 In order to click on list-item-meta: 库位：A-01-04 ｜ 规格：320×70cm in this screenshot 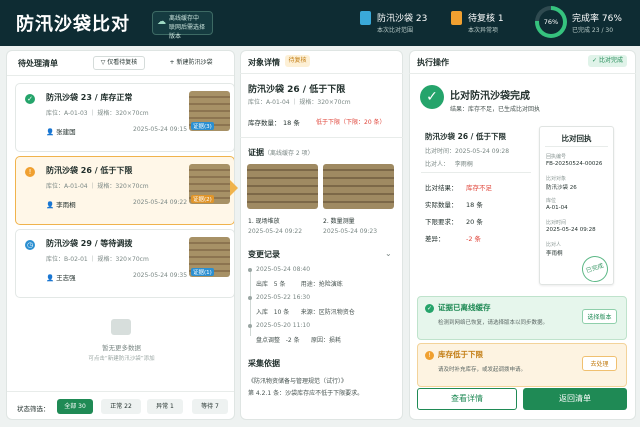, I will do `click(97, 186)`.